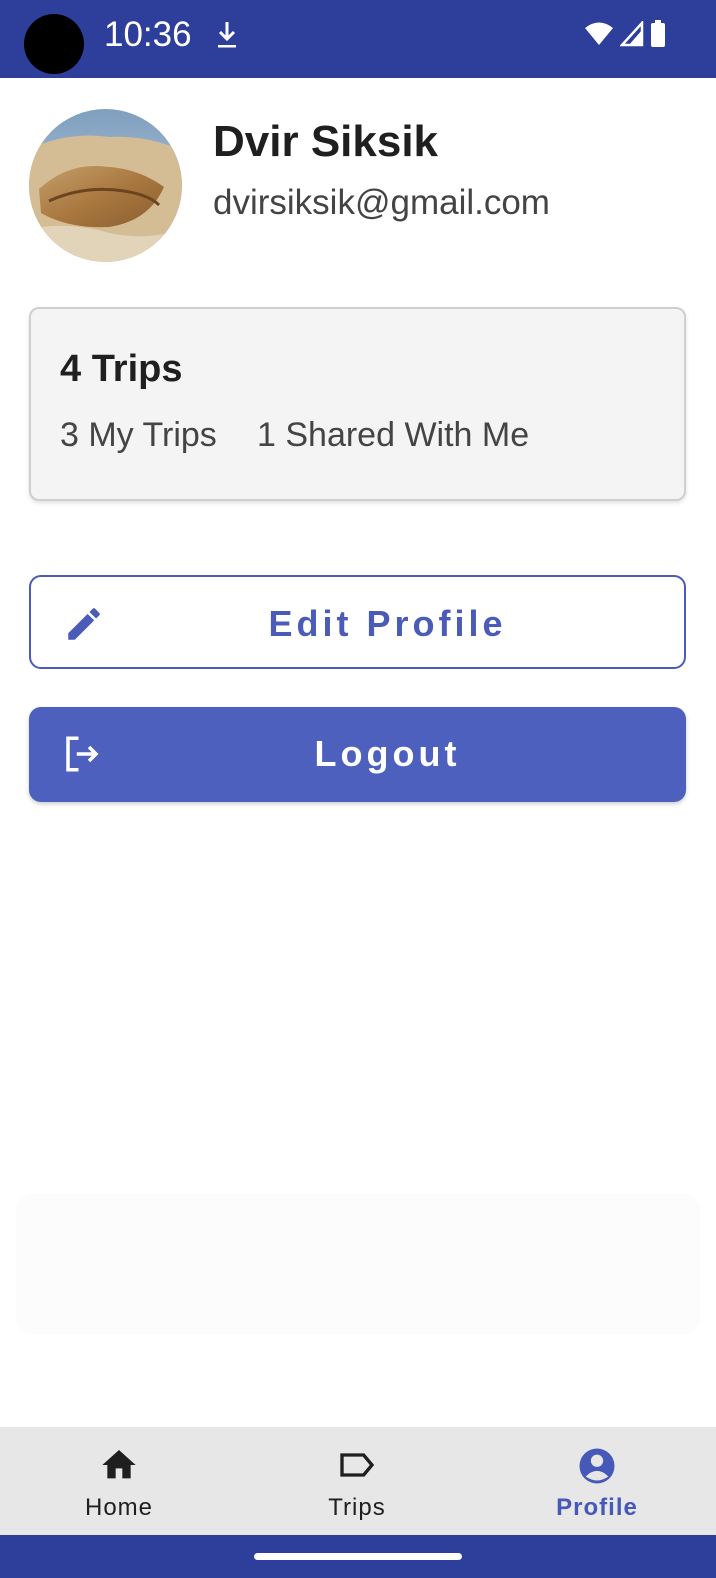 The width and height of the screenshot is (716, 1578). Describe the element at coordinates (387, 623) in the screenshot. I see `edit-profile-label: Edit Profile` at that location.